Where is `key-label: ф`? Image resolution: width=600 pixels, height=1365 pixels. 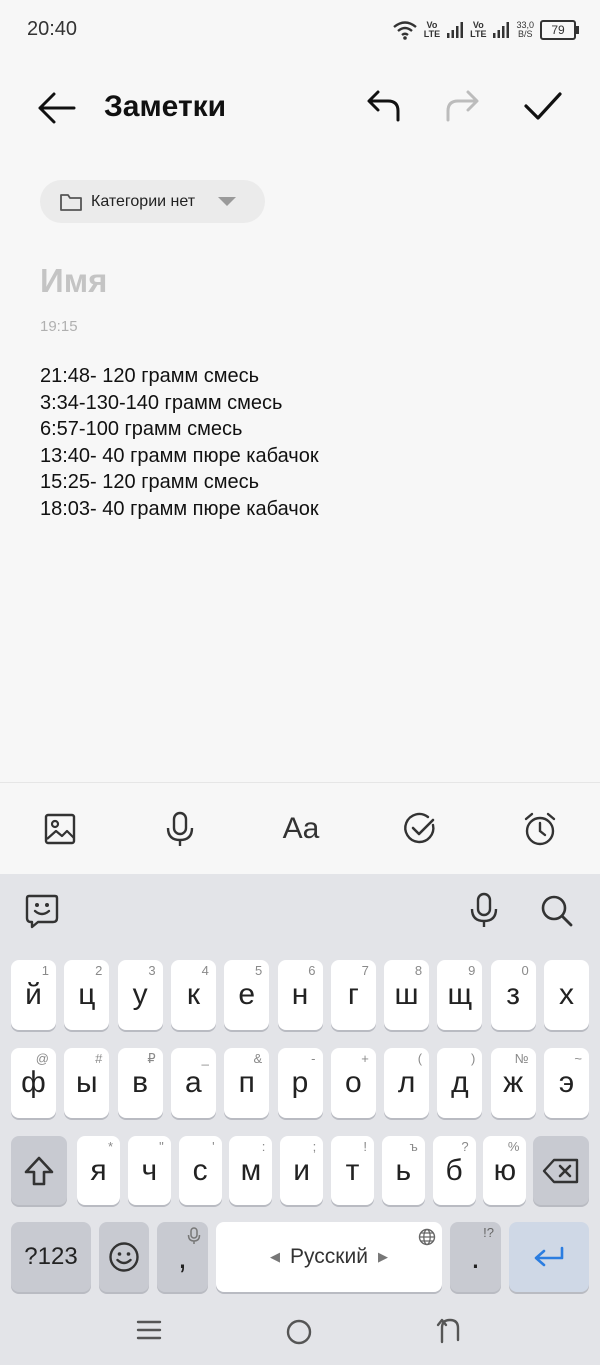 key-label: ф is located at coordinates (33, 1082).